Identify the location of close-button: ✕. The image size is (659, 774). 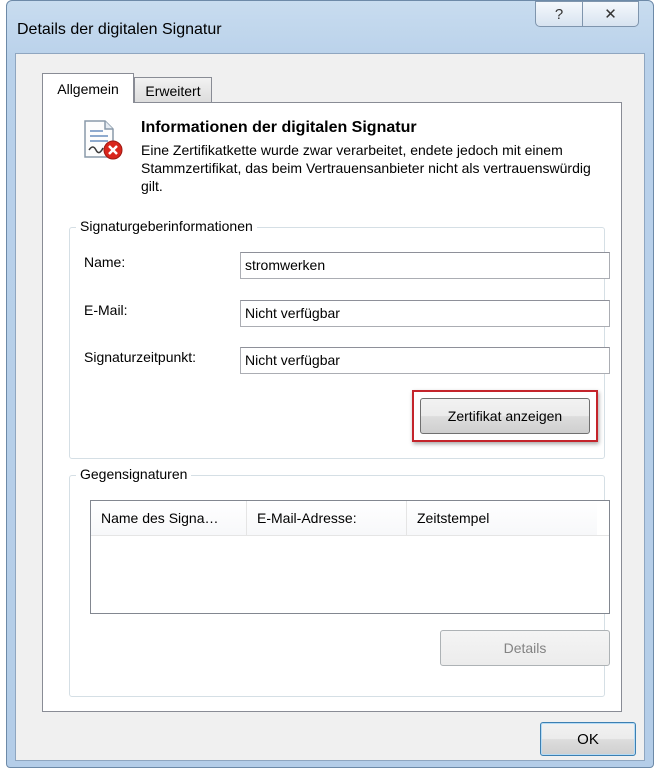
(611, 14).